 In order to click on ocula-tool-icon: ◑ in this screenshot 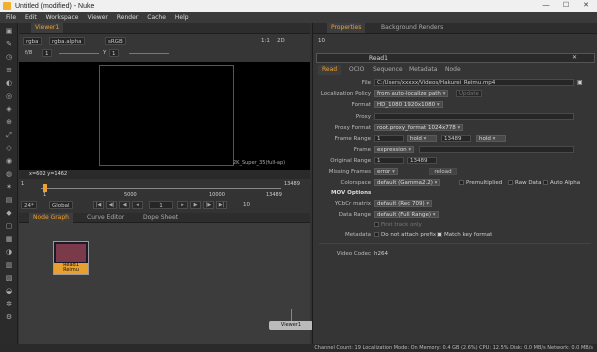, I will do `click(9, 252)`.